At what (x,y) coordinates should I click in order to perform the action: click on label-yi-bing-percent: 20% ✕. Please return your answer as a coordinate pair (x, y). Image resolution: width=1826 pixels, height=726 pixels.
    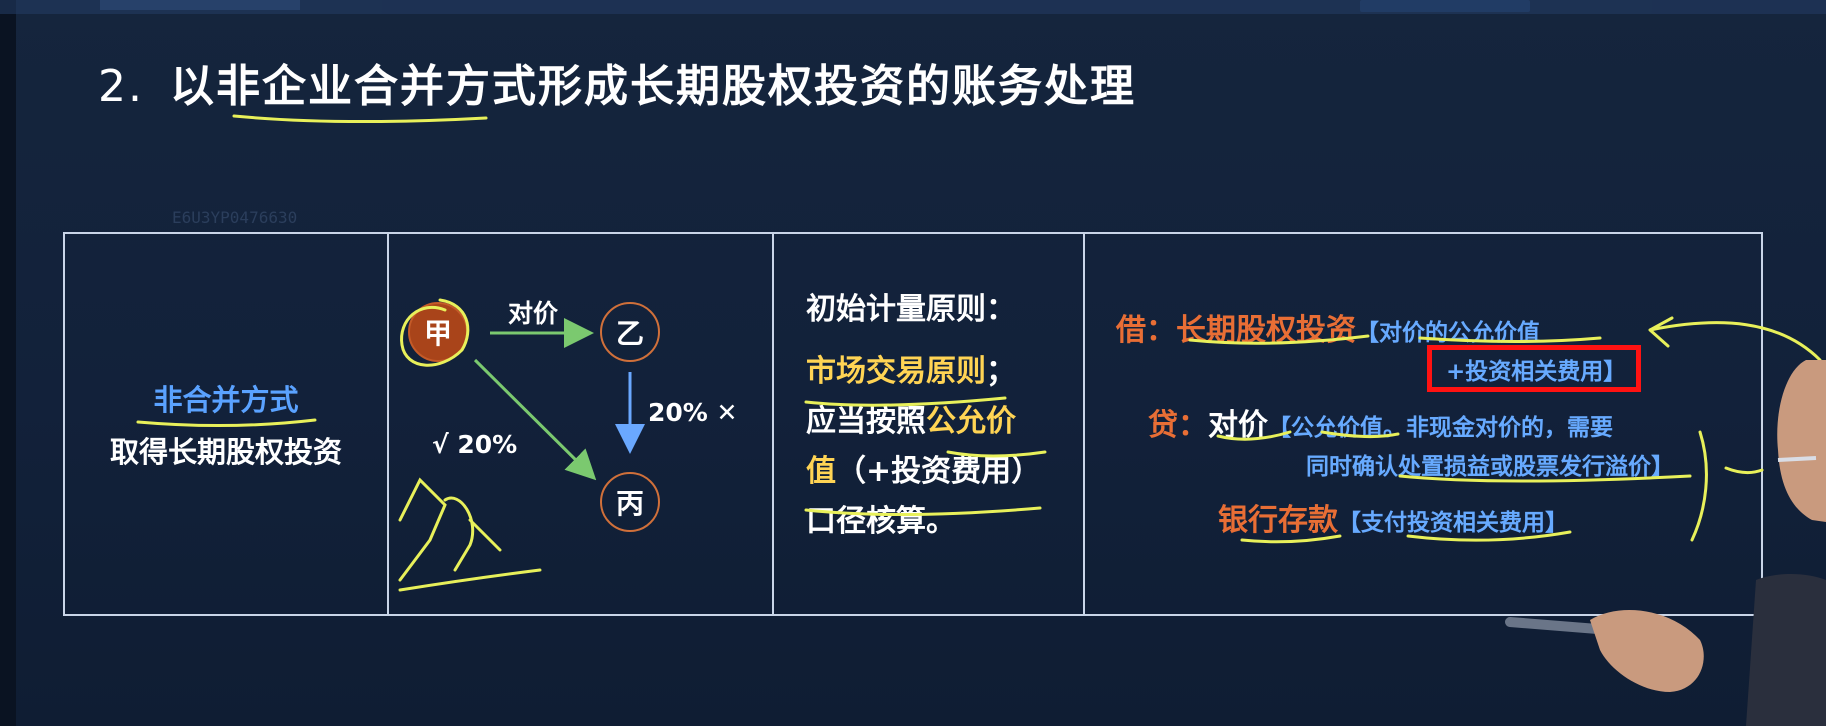
    Looking at the image, I should click on (693, 412).